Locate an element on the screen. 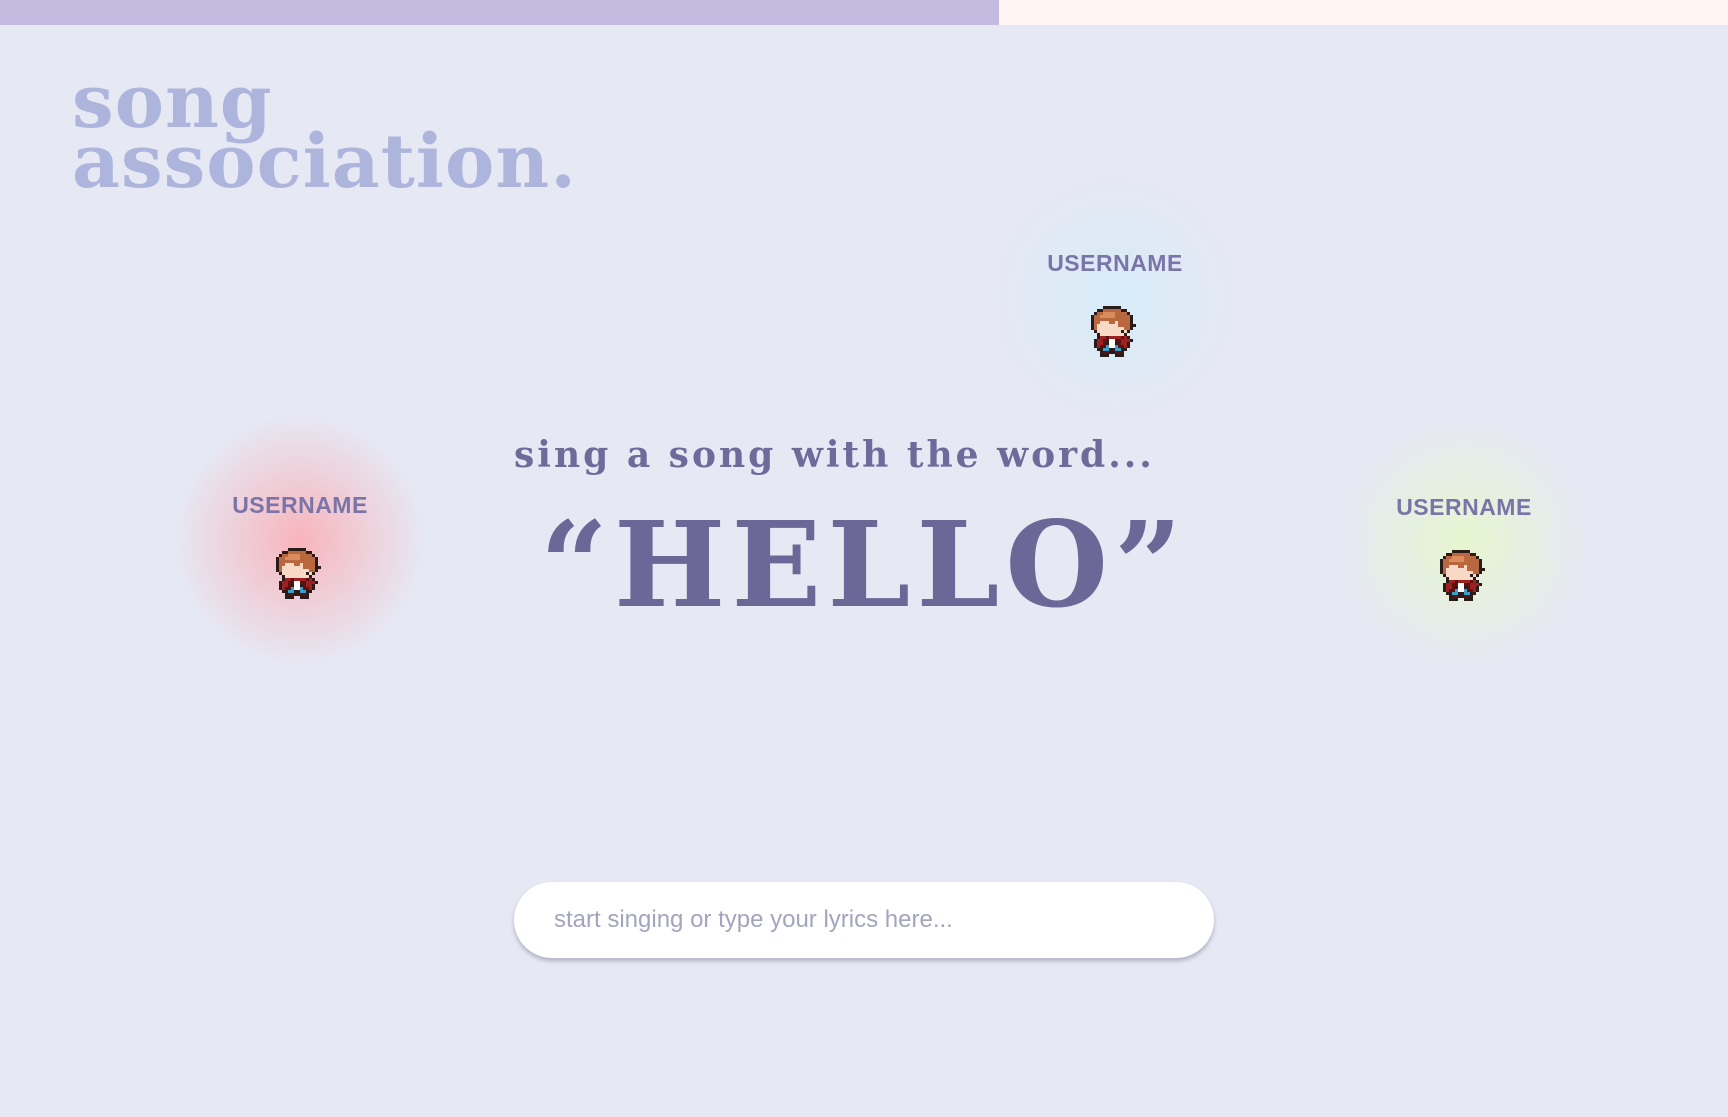 Image resolution: width=1728 pixels, height=1117 pixels. round-timer-bar is located at coordinates (864, 12).